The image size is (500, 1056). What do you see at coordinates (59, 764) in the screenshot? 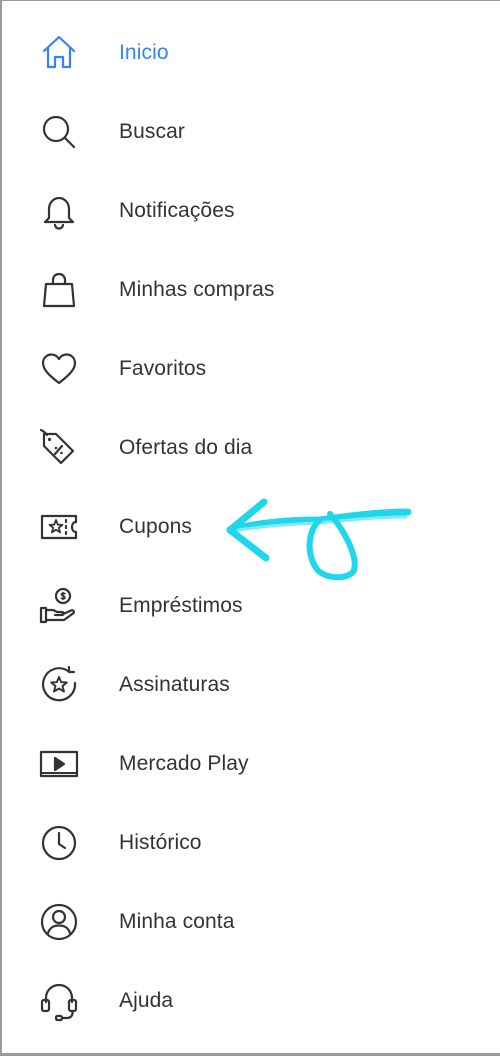
I see `play-screen-icon` at bounding box center [59, 764].